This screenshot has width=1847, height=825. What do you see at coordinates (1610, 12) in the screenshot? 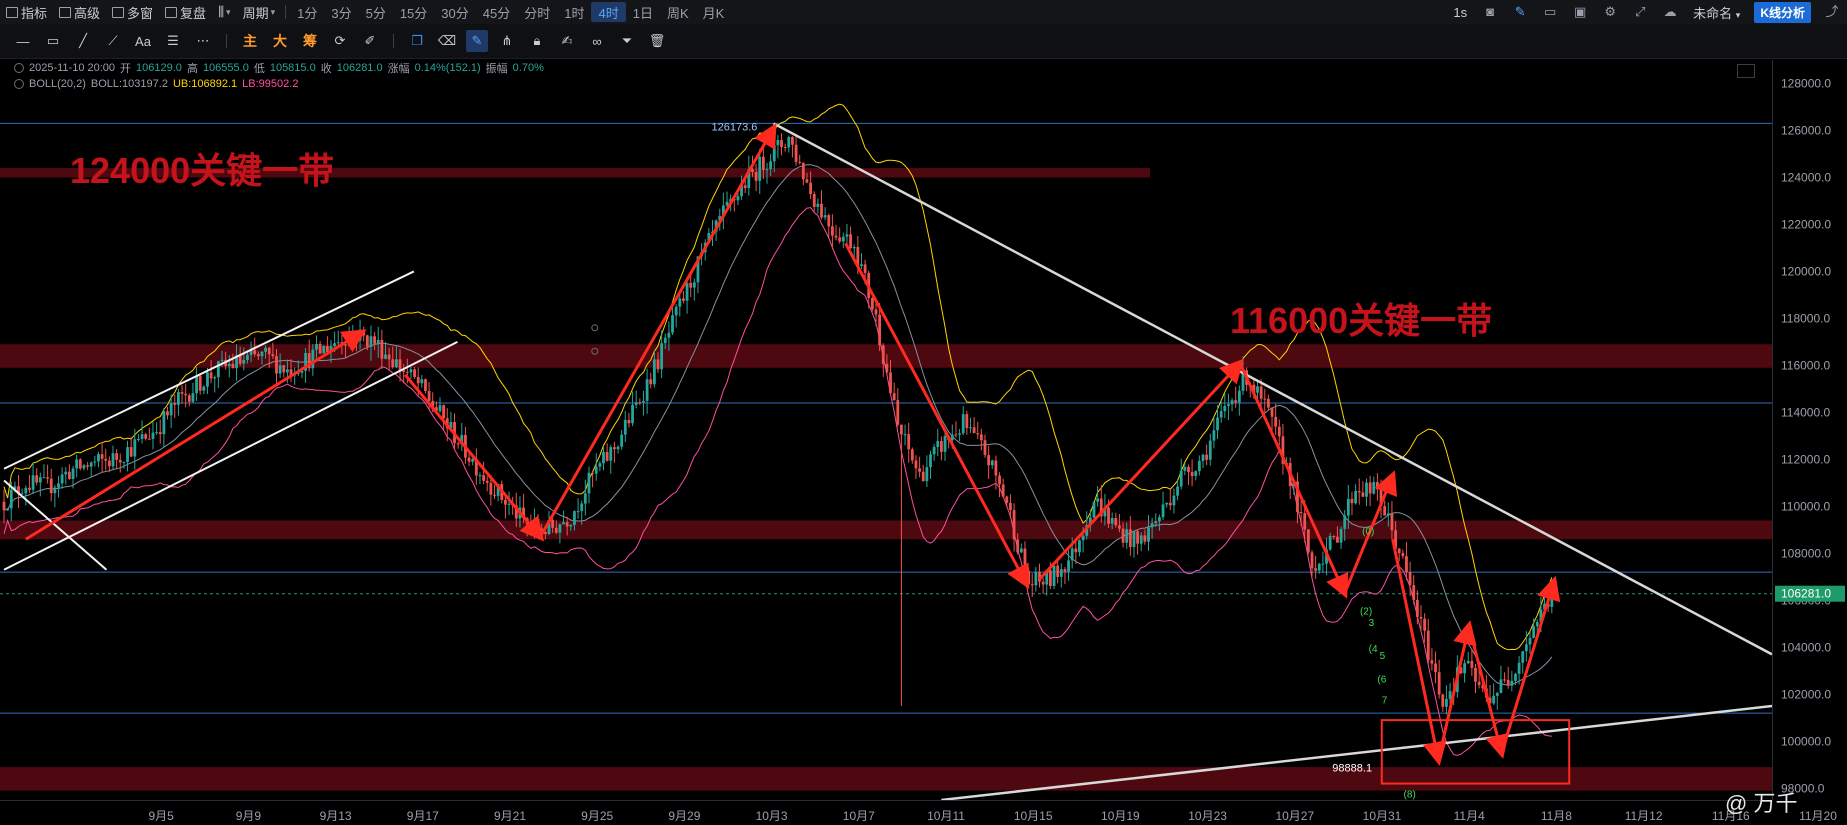
I see `settings-icon: ⚙` at bounding box center [1610, 12].